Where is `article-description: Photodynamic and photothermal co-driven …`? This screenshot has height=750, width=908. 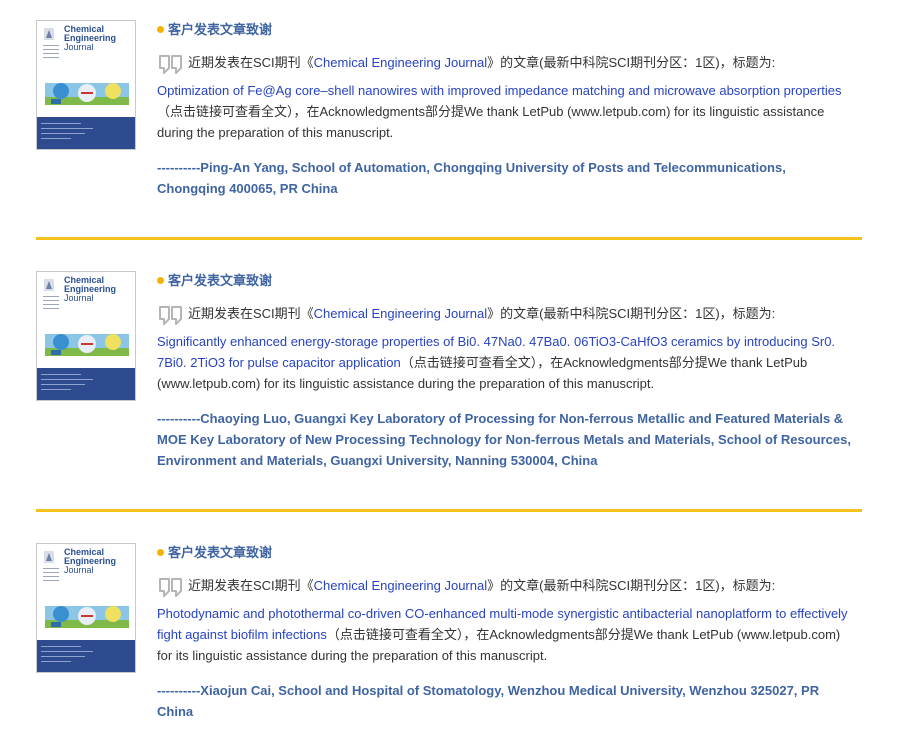
article-description: Photodynamic and photothermal co-driven … is located at coordinates (507, 634).